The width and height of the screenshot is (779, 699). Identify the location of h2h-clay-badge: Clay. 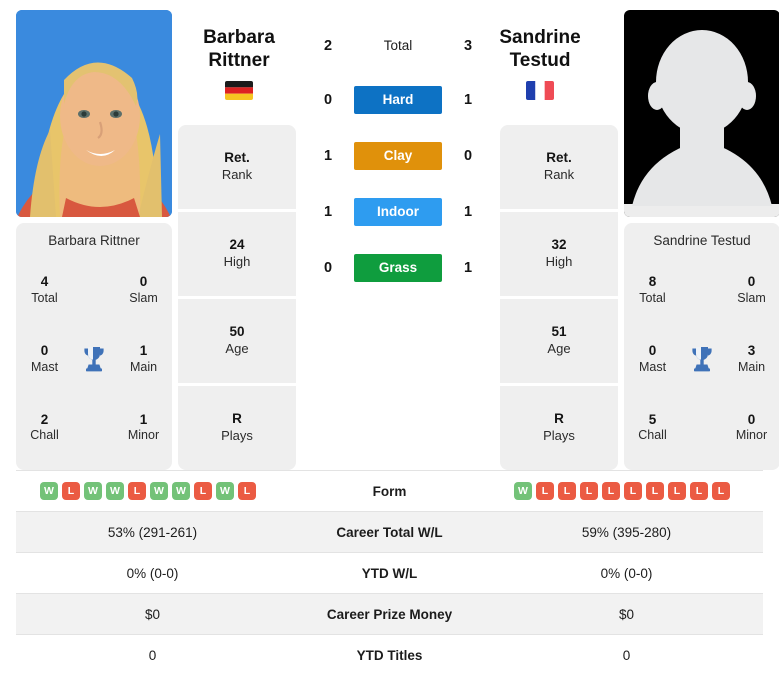
(398, 156).